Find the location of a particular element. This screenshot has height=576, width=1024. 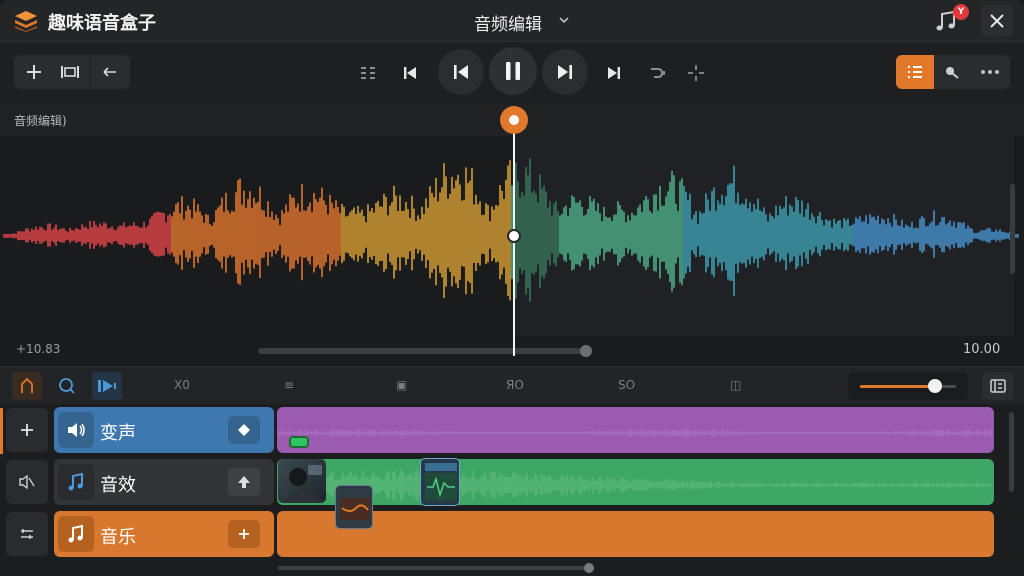

marker-button is located at coordinates (952, 72).